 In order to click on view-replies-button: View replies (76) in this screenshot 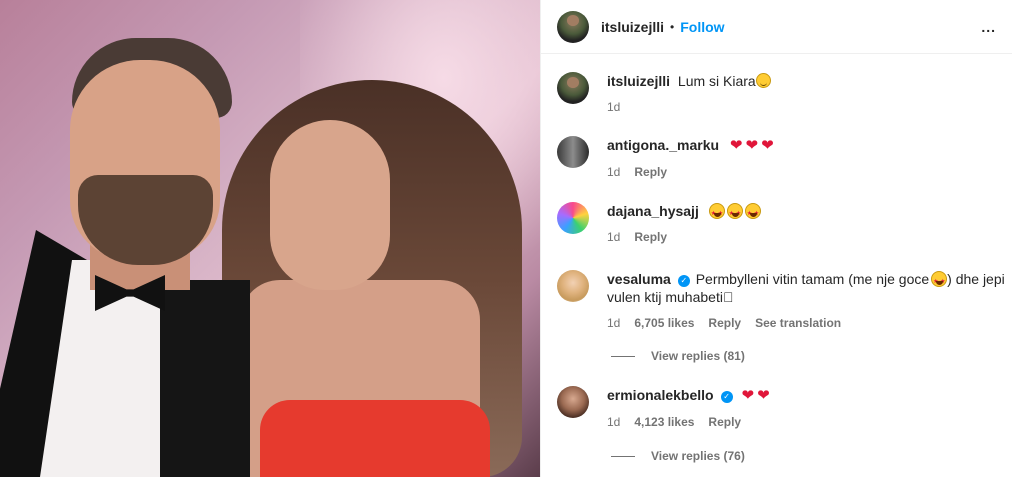, I will do `click(678, 456)`.